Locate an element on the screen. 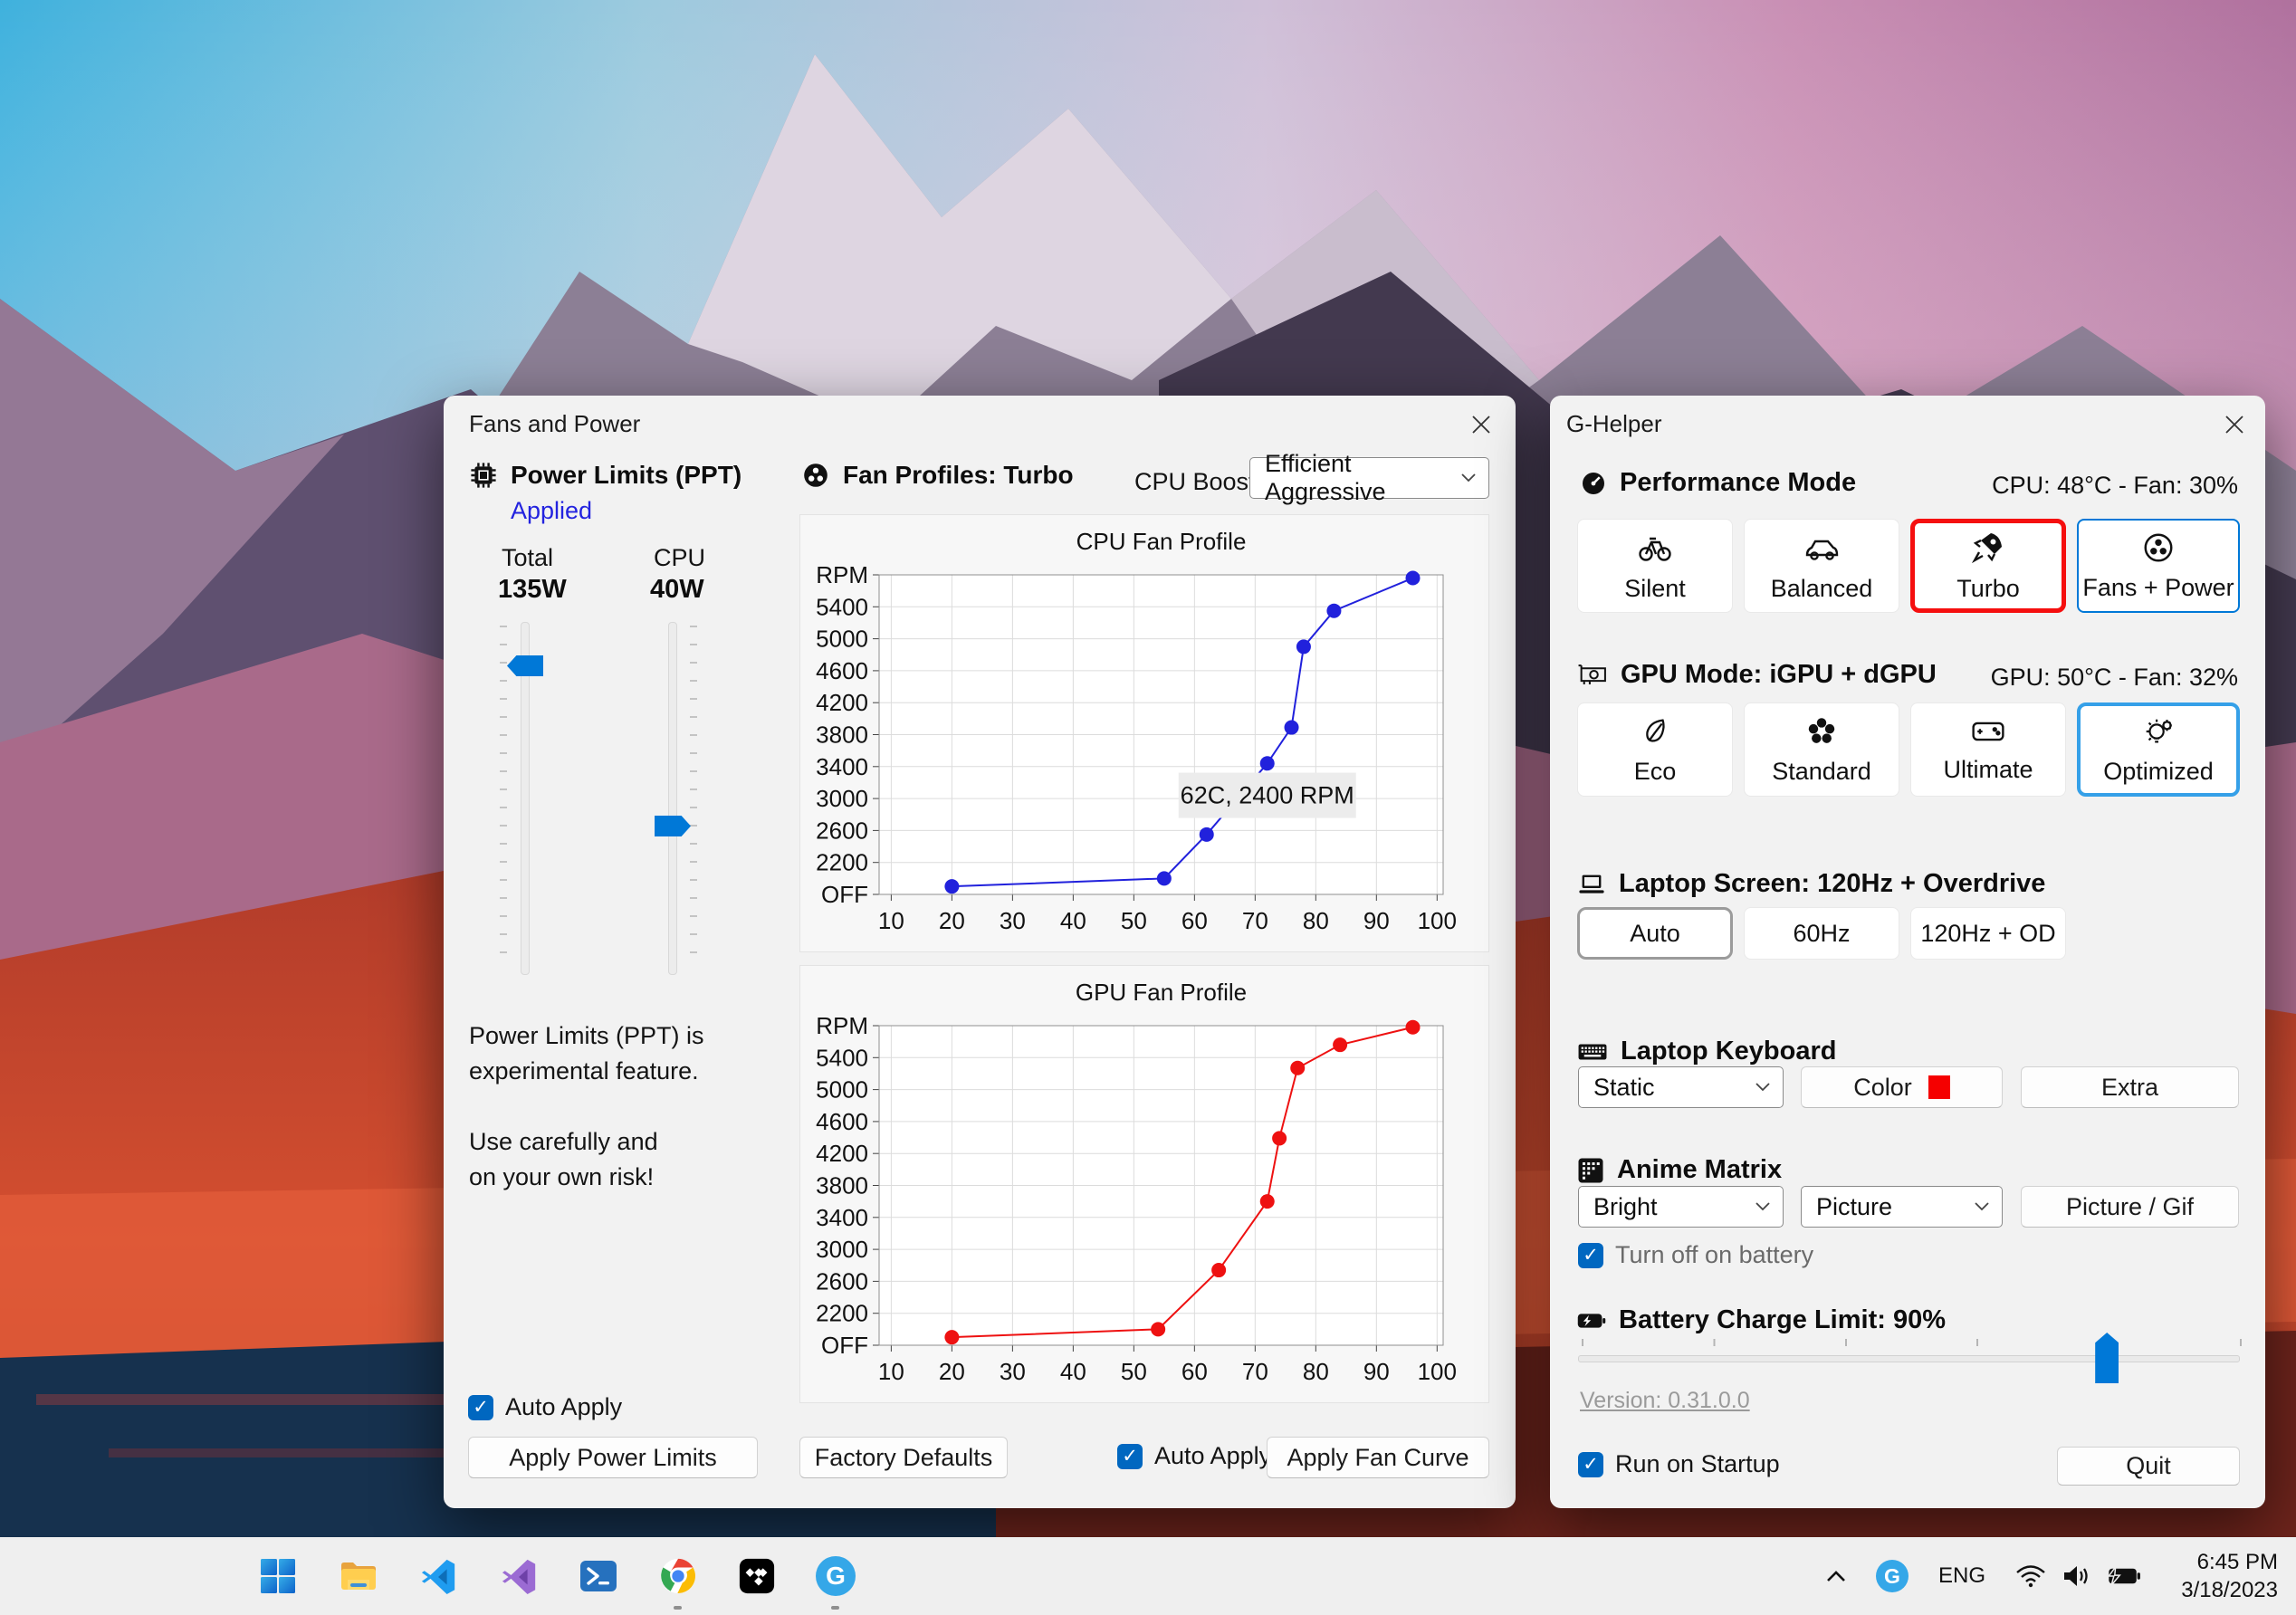 This screenshot has width=2296, height=1615. wifi-icon is located at coordinates (2031, 1576).